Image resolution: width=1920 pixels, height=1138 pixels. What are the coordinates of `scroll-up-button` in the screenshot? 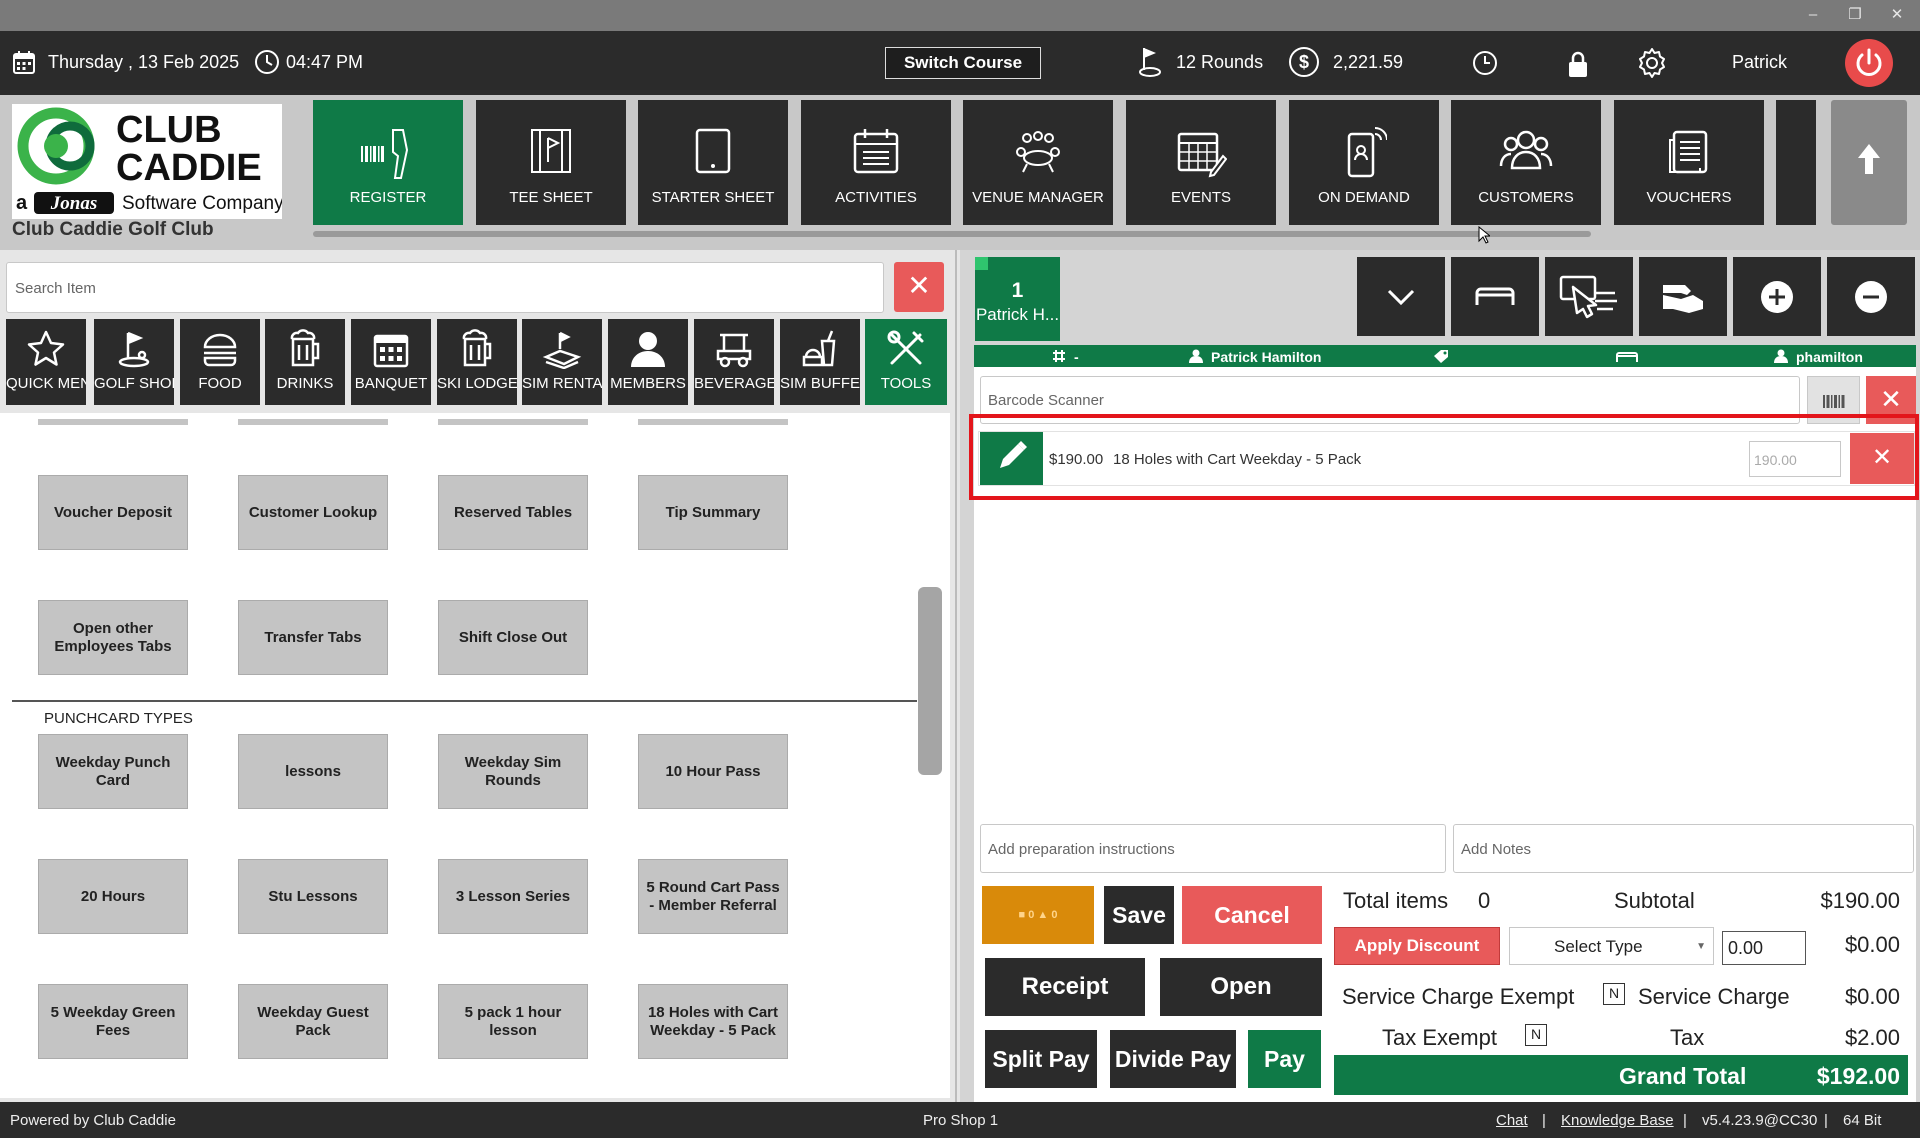 It's located at (1869, 162).